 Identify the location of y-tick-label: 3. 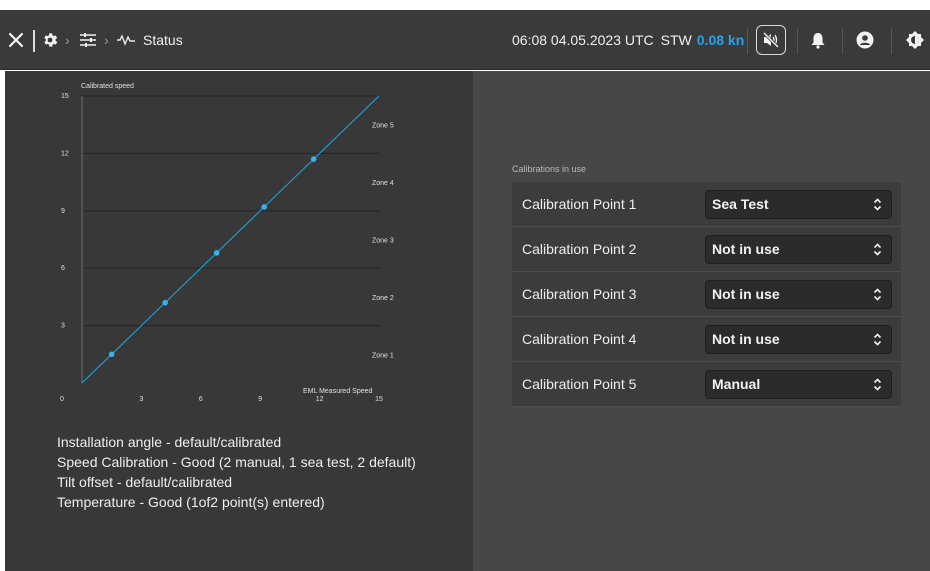
(63, 326).